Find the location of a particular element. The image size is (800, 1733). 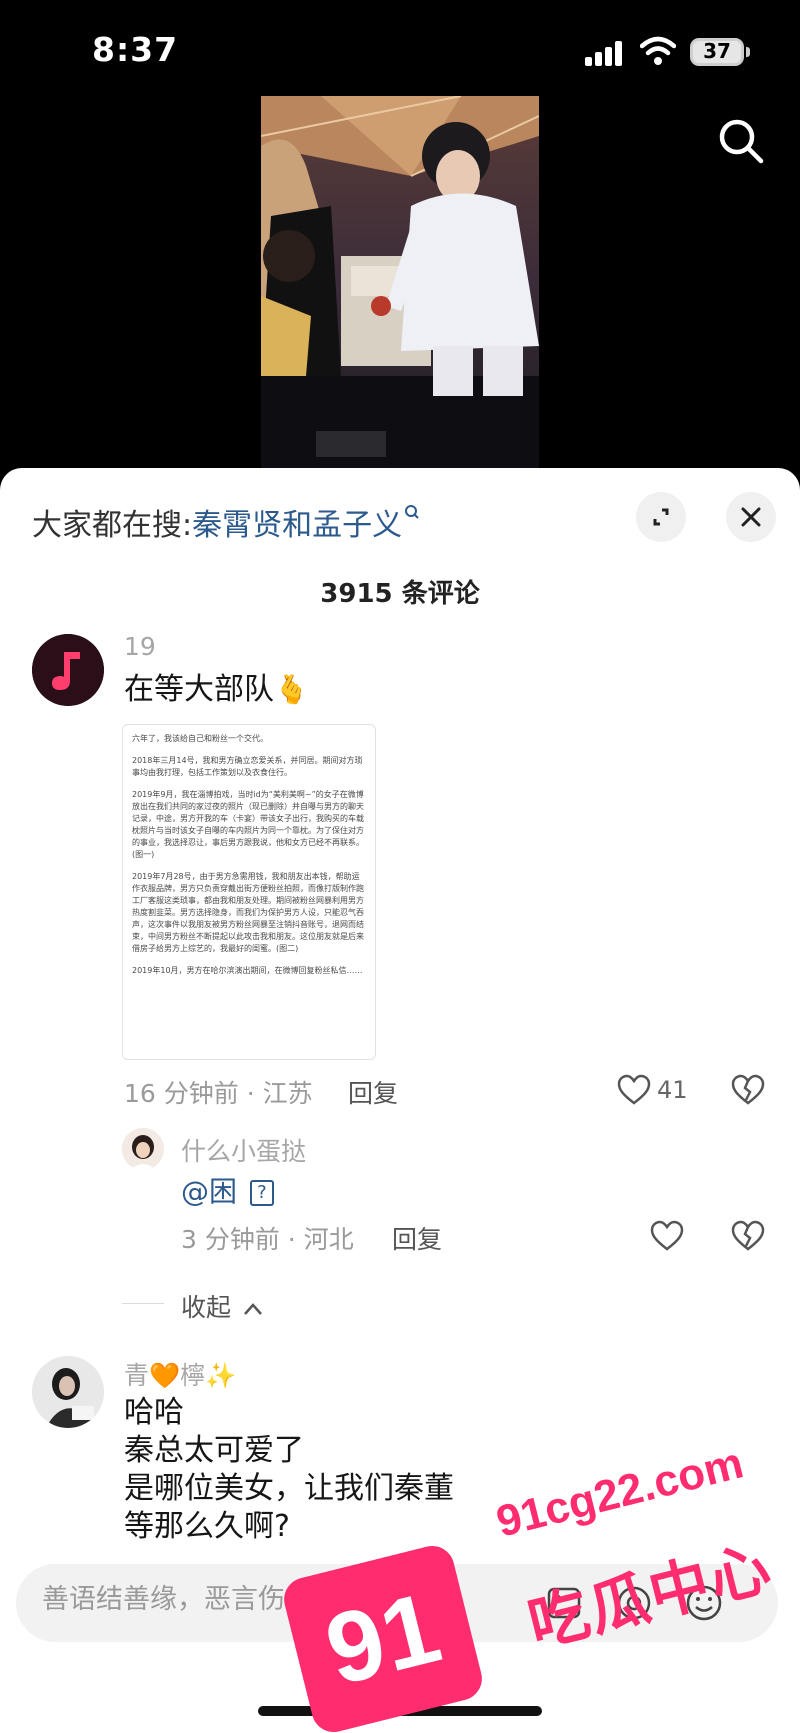

close-icon is located at coordinates (751, 517).